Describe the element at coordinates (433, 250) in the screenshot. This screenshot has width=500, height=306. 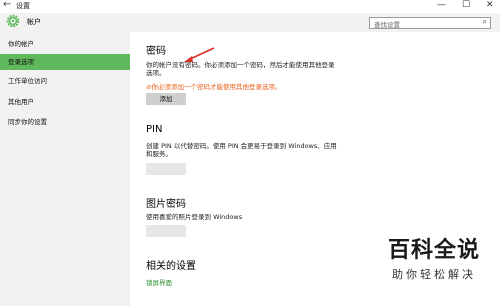
I see `watermark-title: 百科全说` at that location.